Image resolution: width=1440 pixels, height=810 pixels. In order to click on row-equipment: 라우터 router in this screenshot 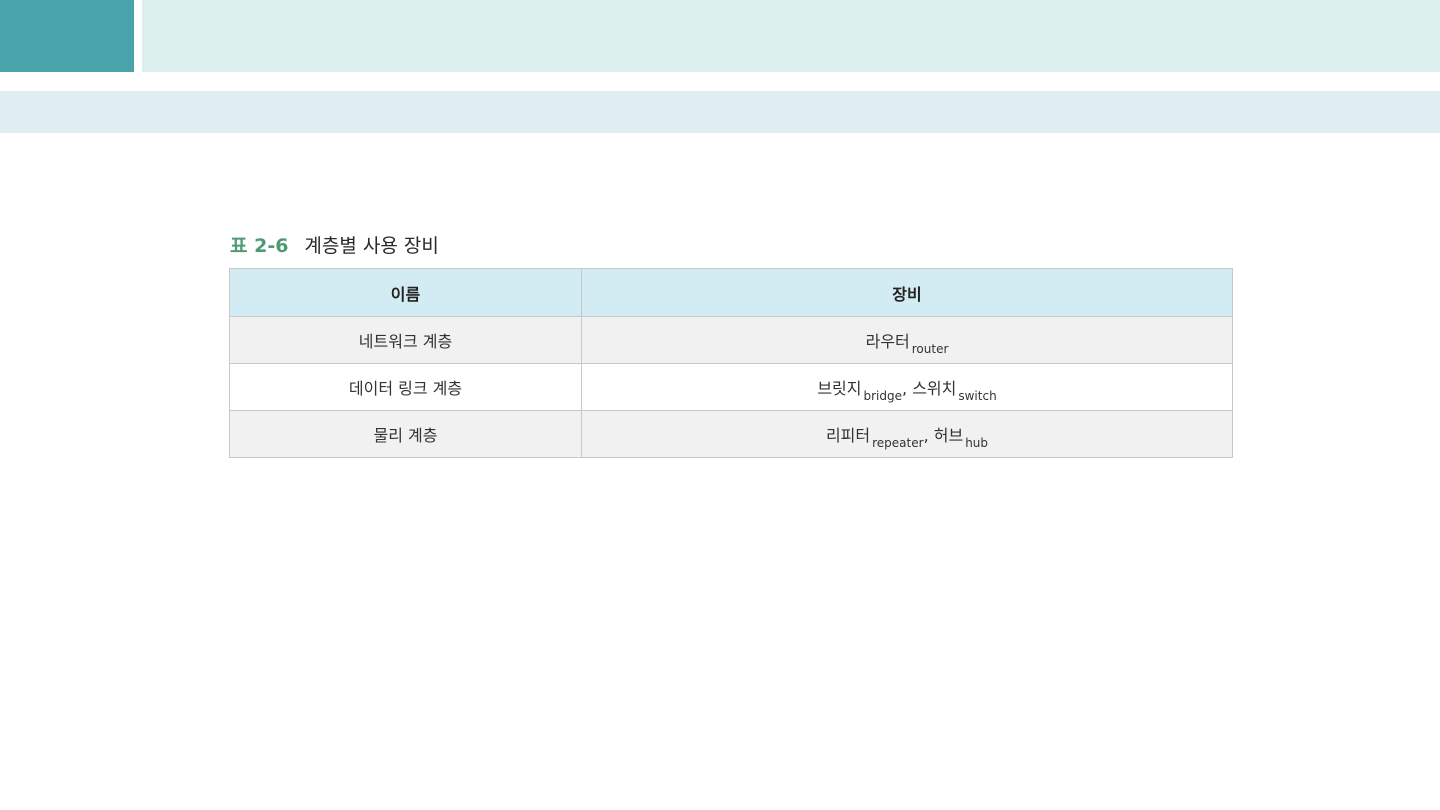, I will do `click(907, 340)`.